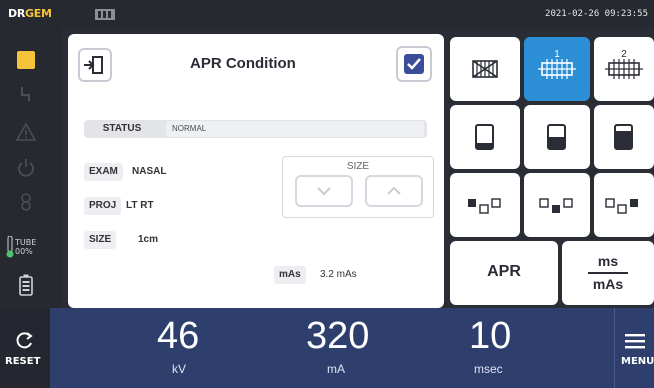  I want to click on density-high-icon, so click(623, 137).